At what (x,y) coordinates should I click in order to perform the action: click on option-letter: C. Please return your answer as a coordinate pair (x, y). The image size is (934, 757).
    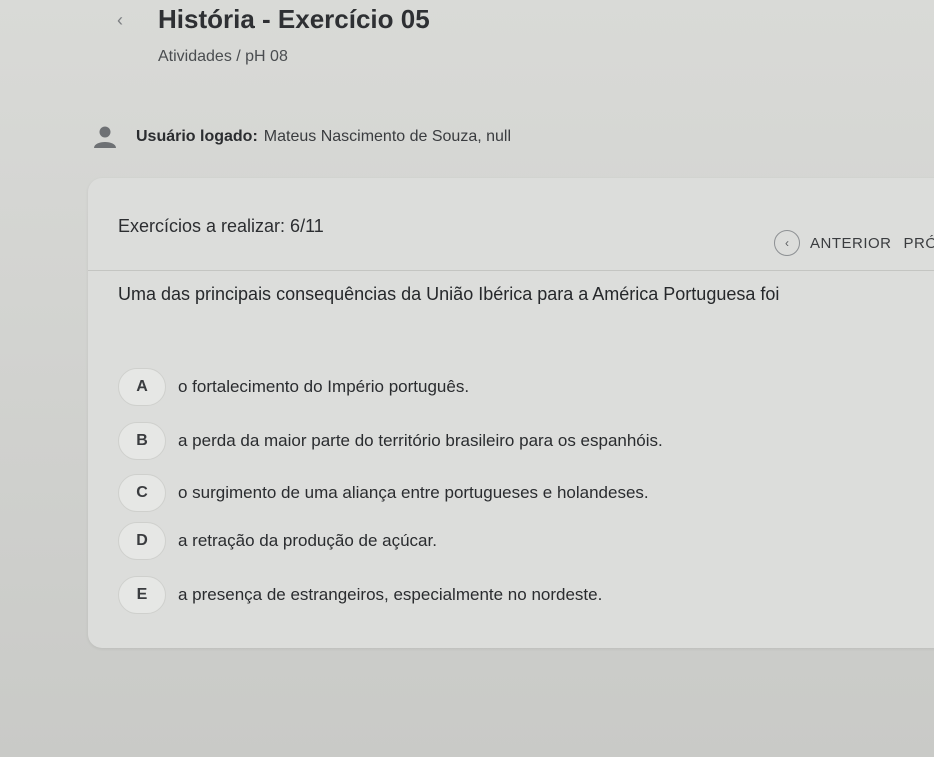
    Looking at the image, I should click on (142, 493).